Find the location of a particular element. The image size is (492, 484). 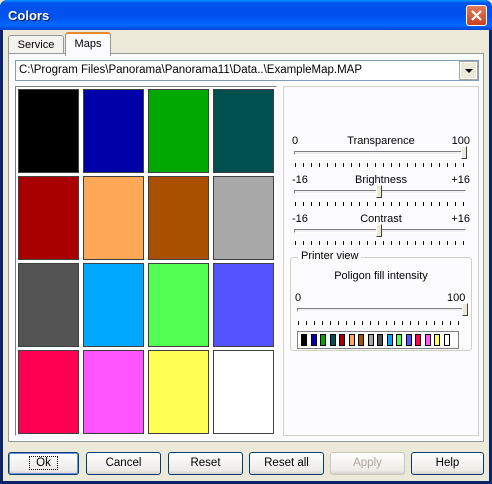

window-title: Colors is located at coordinates (29, 15).